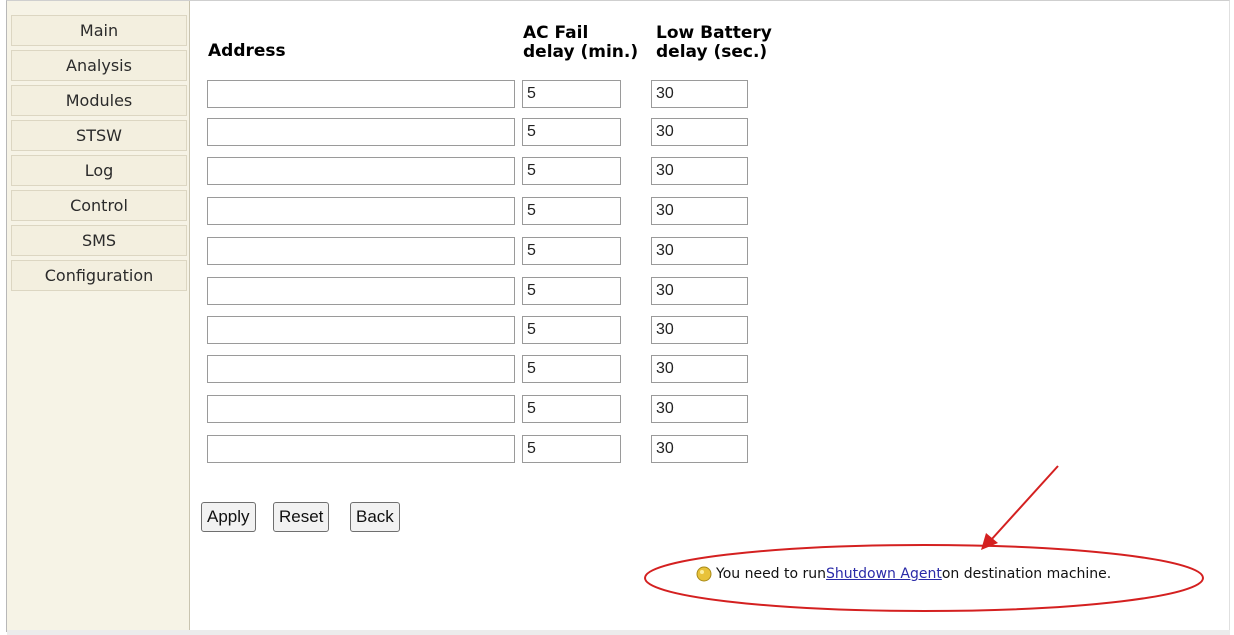 The height and width of the screenshot is (635, 1234). Describe the element at coordinates (618, 632) in the screenshot. I see `bottom-status-bar` at that location.